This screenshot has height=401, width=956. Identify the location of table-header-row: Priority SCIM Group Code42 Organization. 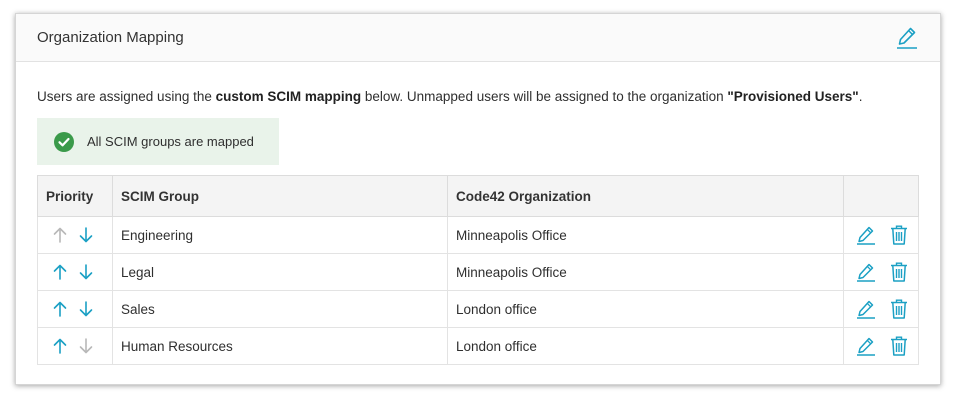
(478, 196).